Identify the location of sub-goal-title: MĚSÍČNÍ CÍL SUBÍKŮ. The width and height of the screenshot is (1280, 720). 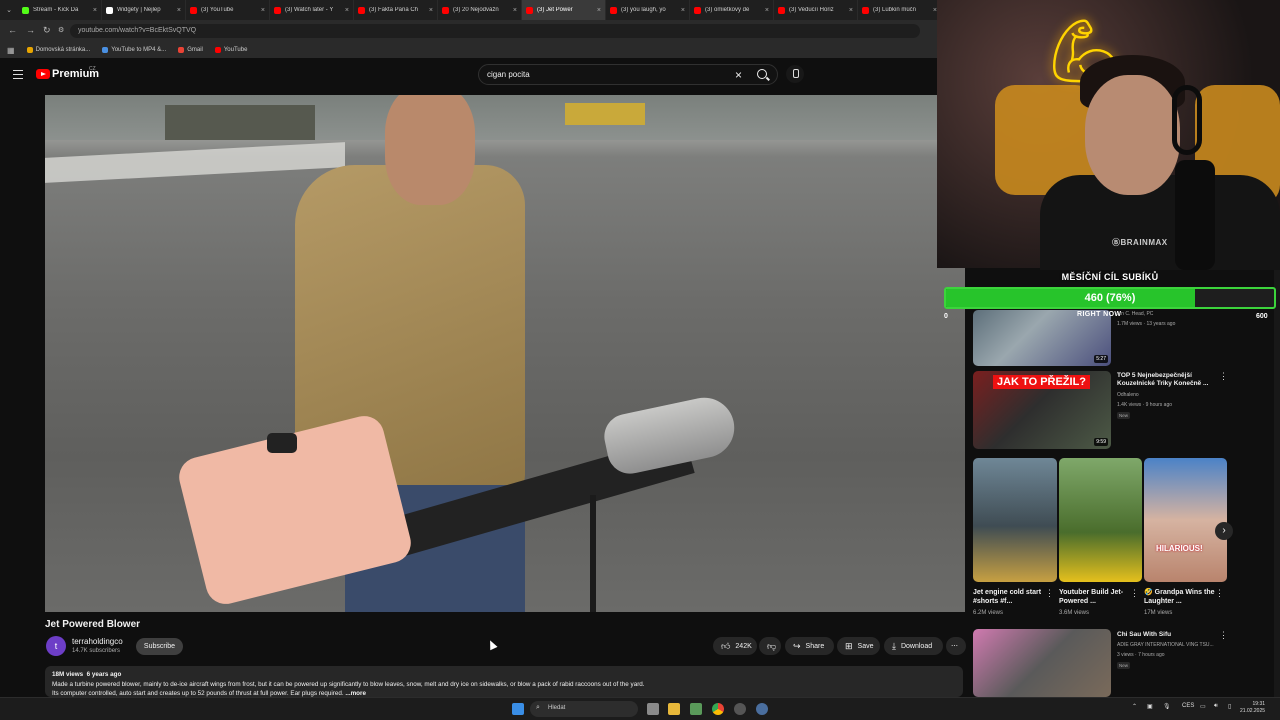
(1110, 277).